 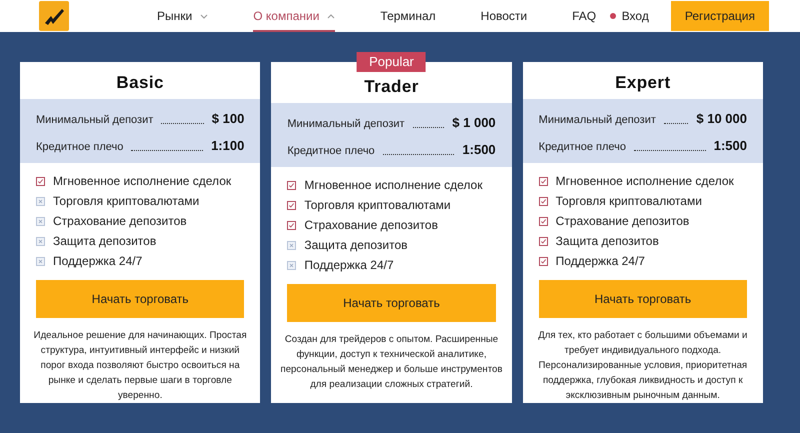 What do you see at coordinates (721, 119) in the screenshot?
I see `stat-value: $ 10 000` at bounding box center [721, 119].